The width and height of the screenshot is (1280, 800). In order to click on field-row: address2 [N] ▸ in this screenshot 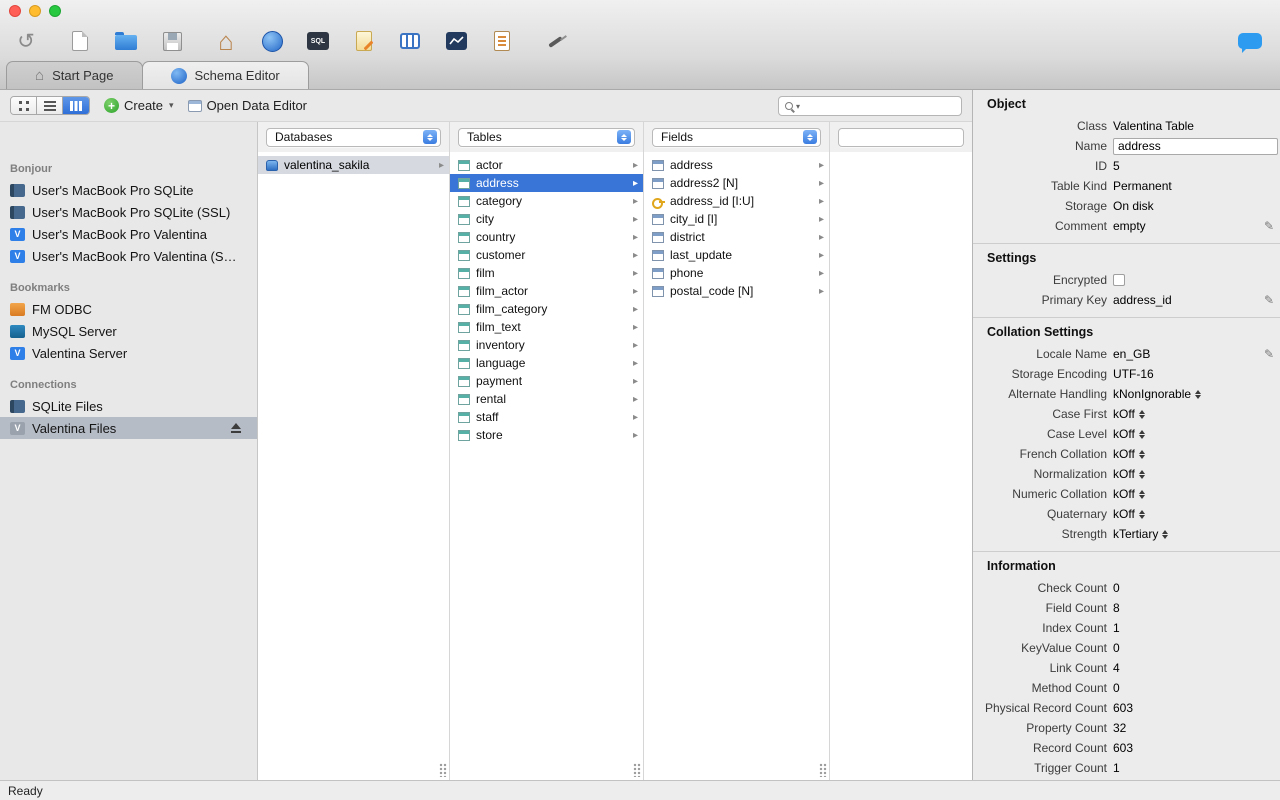, I will do `click(736, 183)`.